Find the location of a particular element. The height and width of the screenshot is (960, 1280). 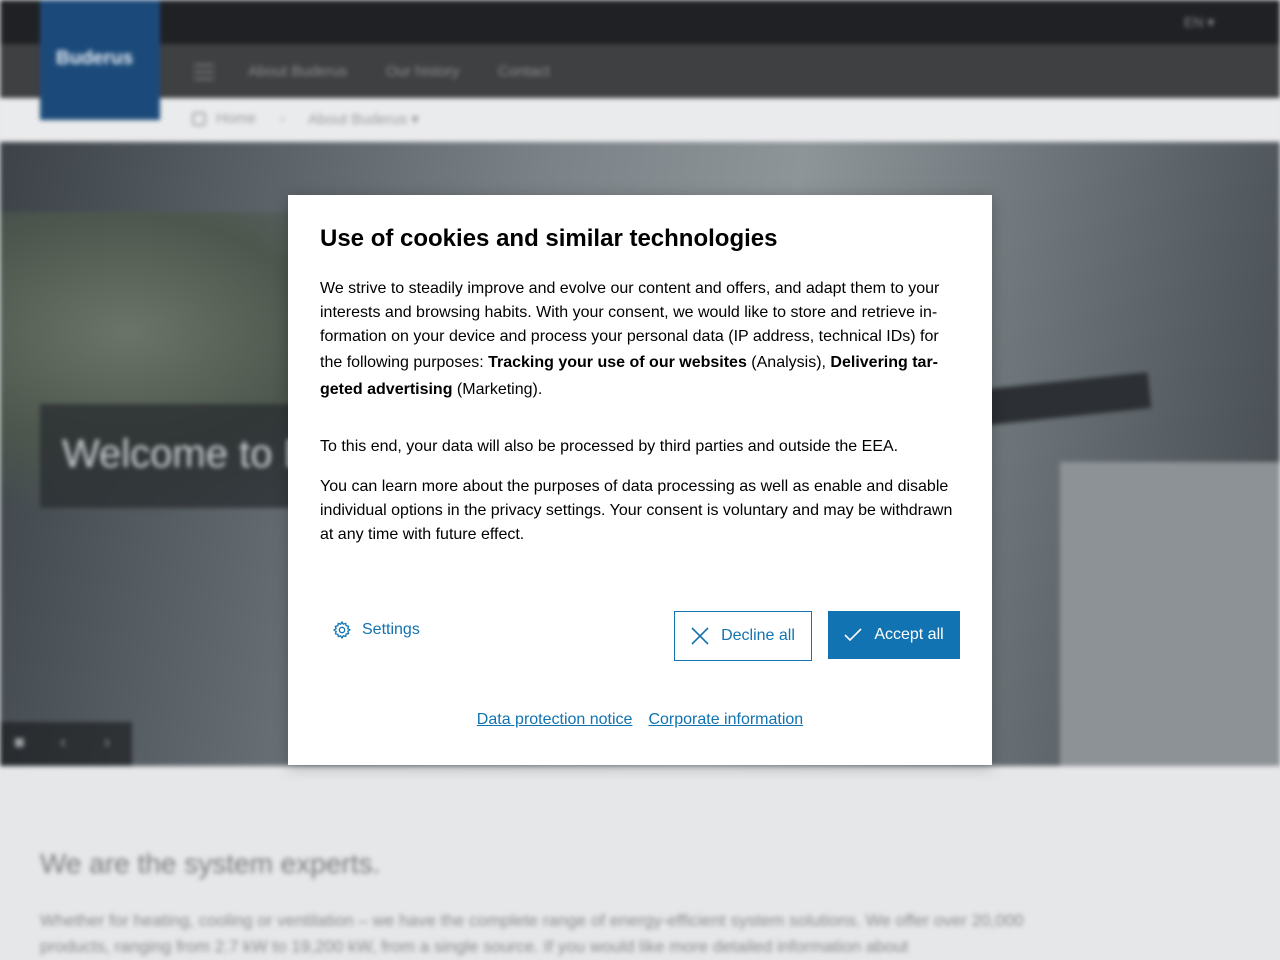

decline-all-button: Decline all is located at coordinates (743, 636).